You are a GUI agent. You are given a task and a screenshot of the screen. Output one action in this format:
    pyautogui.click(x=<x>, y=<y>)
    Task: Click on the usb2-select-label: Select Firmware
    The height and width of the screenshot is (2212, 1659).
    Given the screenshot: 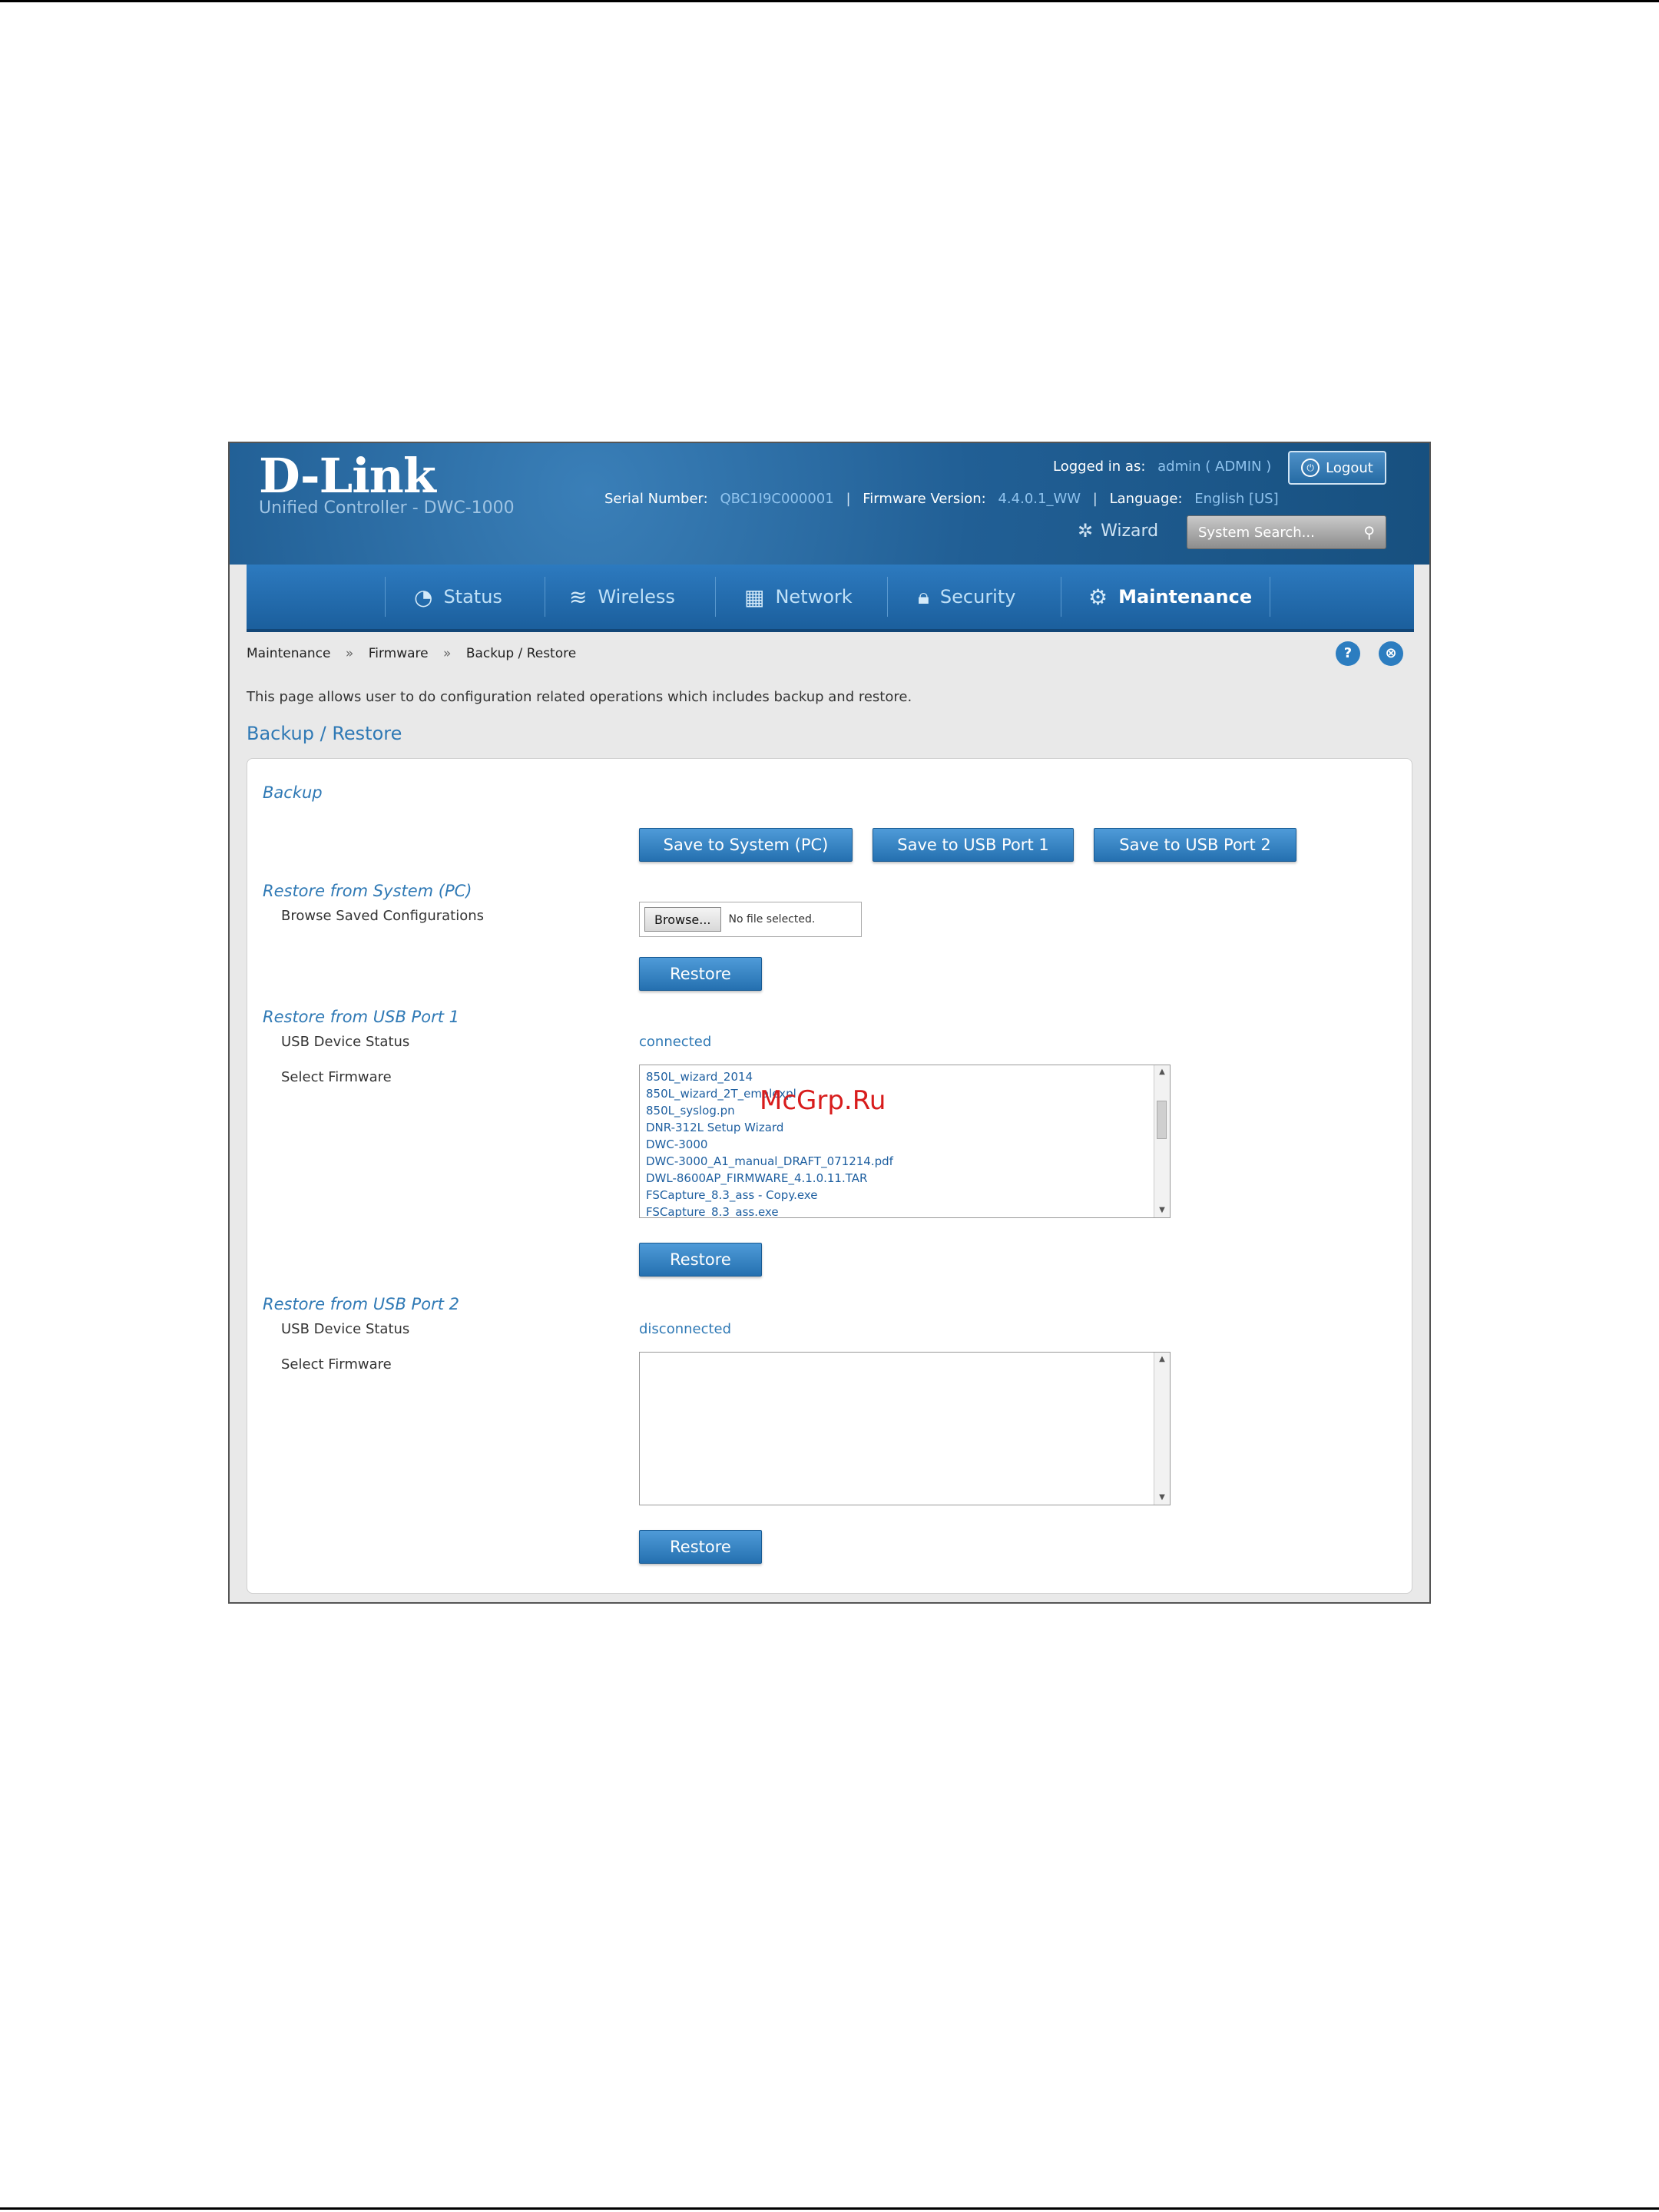 What is the action you would take?
    pyautogui.click(x=337, y=1365)
    